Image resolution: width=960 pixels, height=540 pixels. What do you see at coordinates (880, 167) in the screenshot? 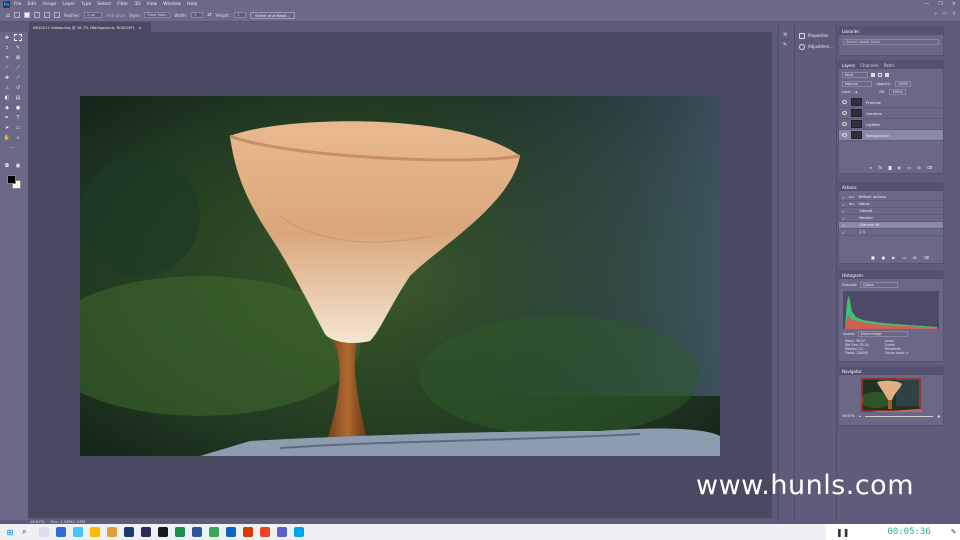
I see `fx-icon: fx` at bounding box center [880, 167].